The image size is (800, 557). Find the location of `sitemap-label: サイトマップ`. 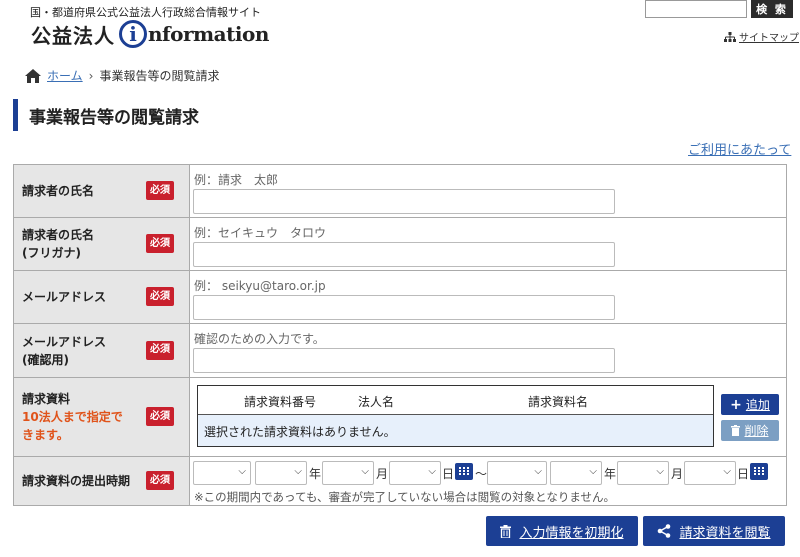

sitemap-label: サイトマップ is located at coordinates (769, 38).